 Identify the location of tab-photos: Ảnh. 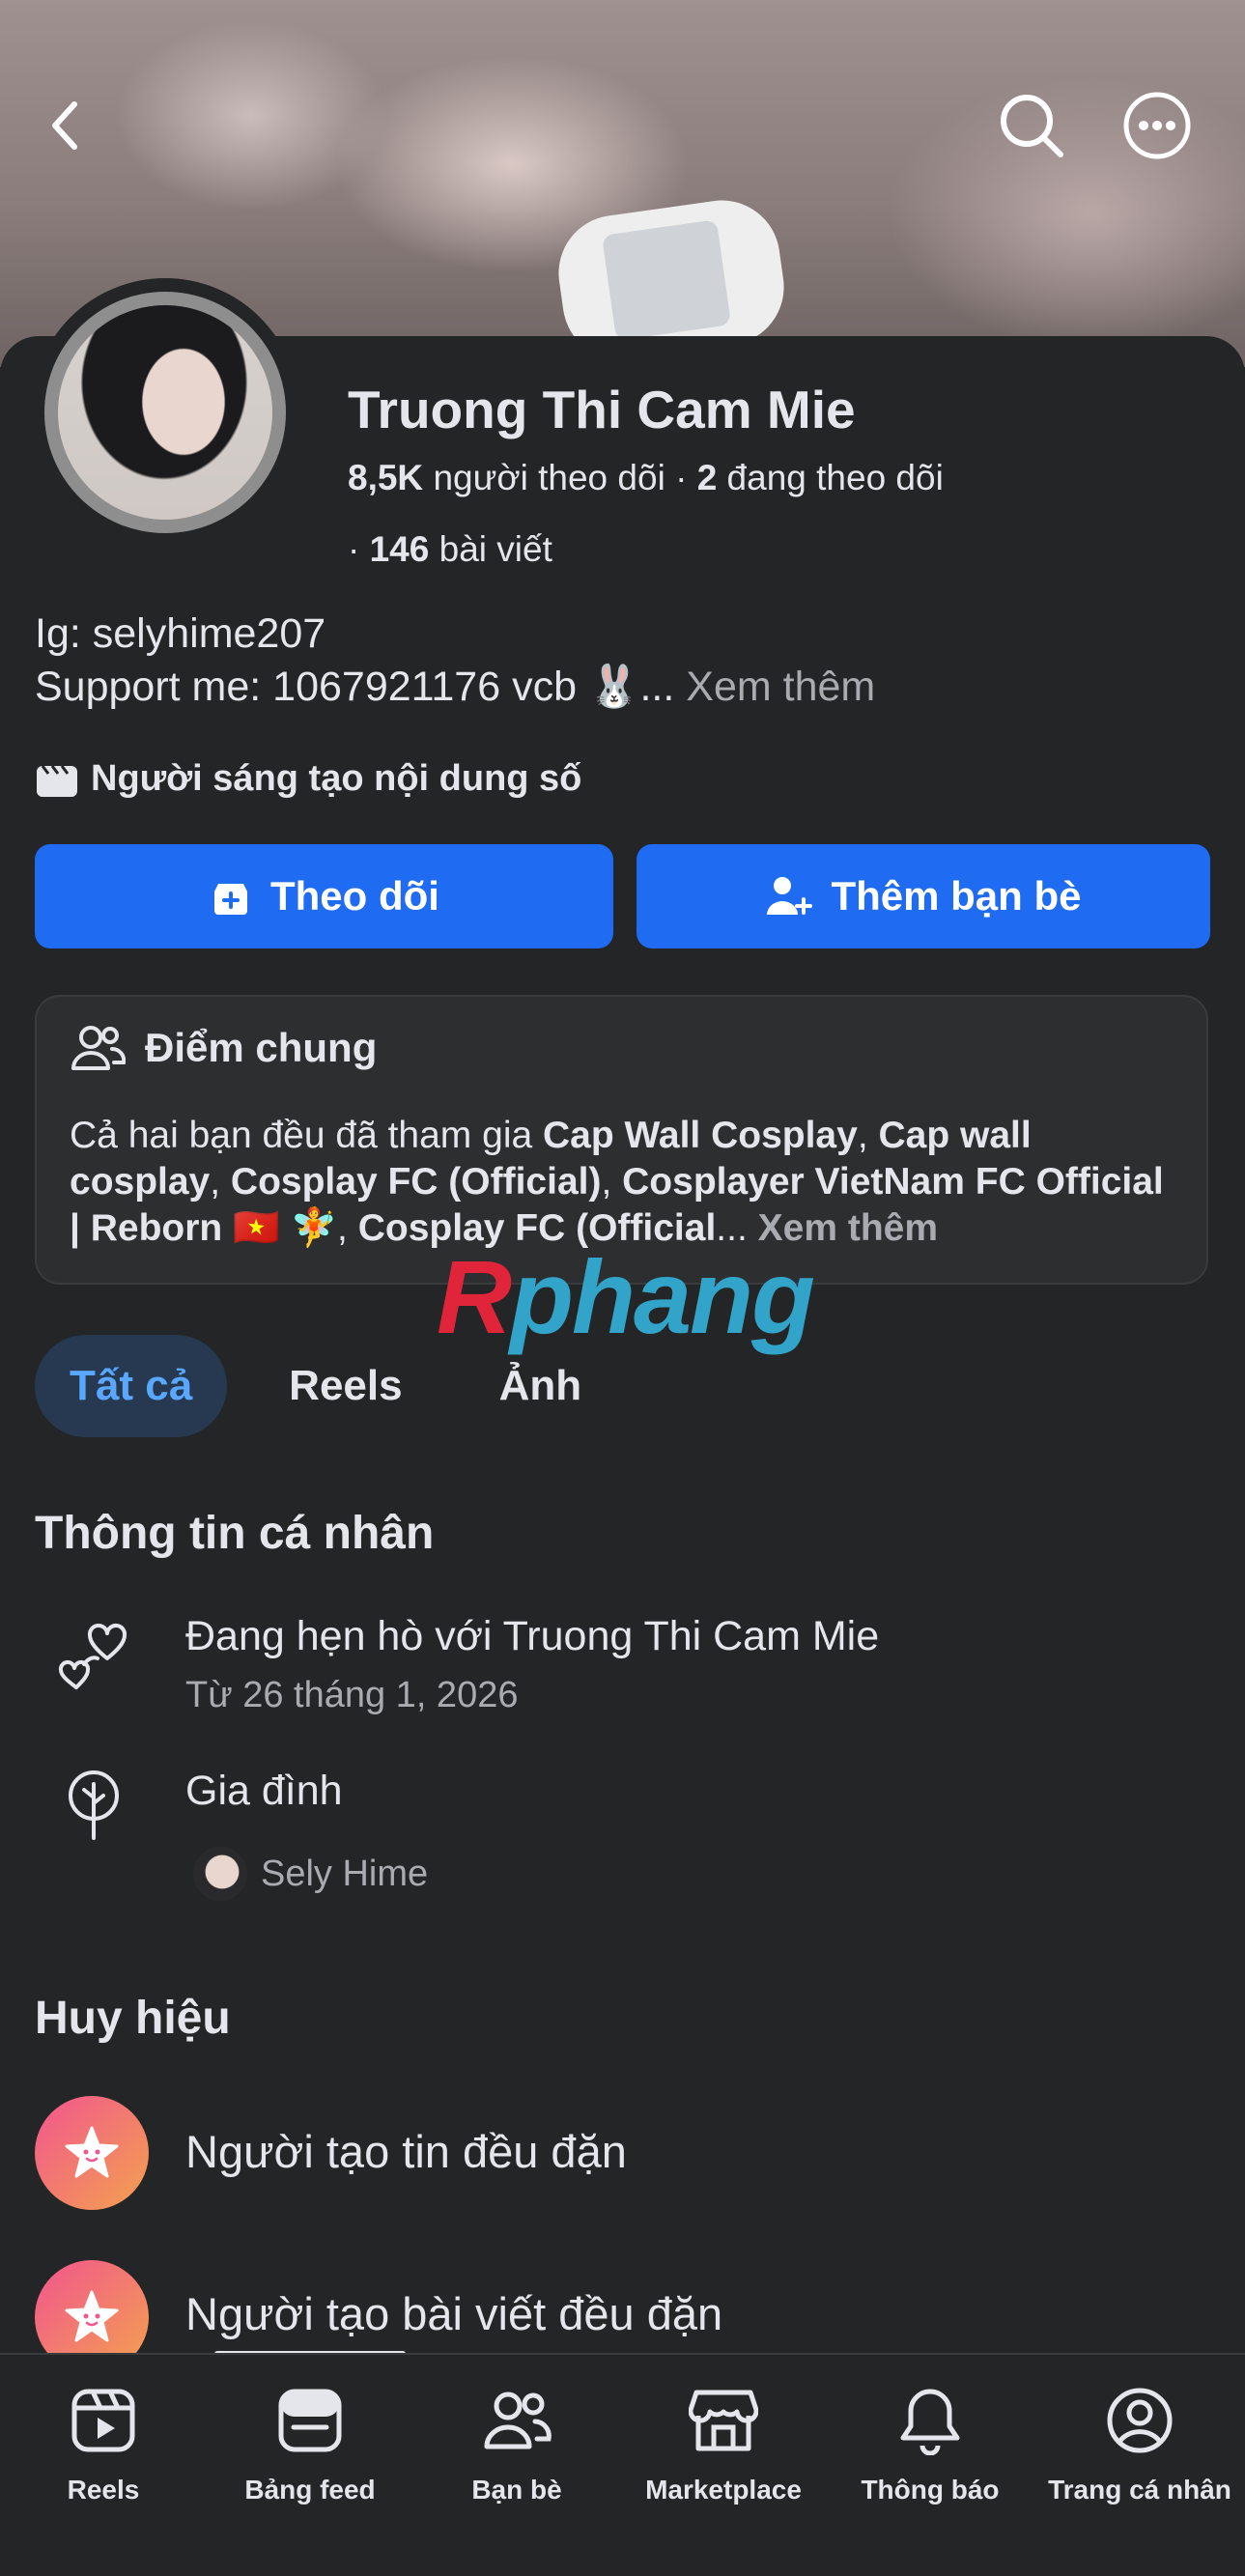
(541, 1386).